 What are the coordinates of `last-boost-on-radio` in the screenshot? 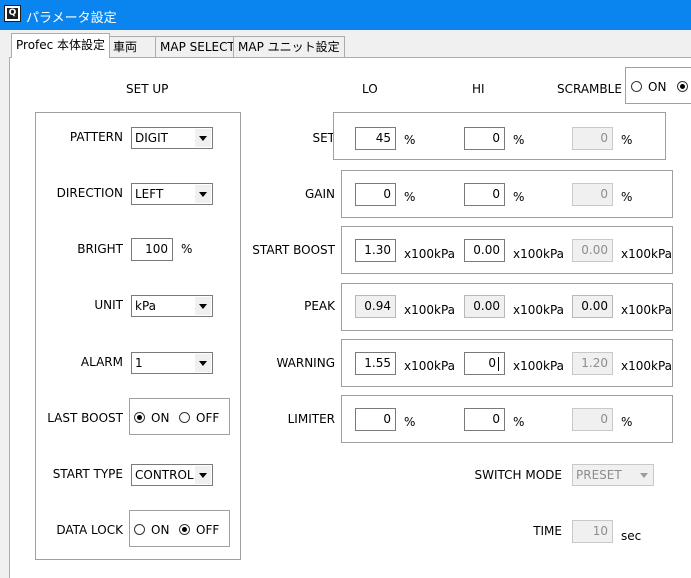 It's located at (139, 417).